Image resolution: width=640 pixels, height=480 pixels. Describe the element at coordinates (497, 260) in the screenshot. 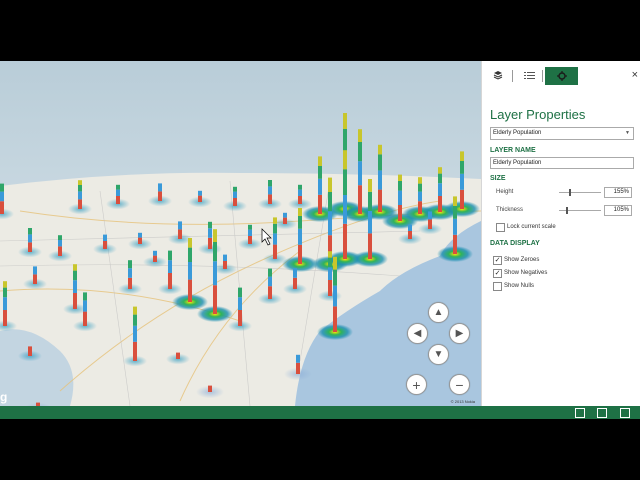

I see `show-zeroes-checkbox: ✓` at that location.